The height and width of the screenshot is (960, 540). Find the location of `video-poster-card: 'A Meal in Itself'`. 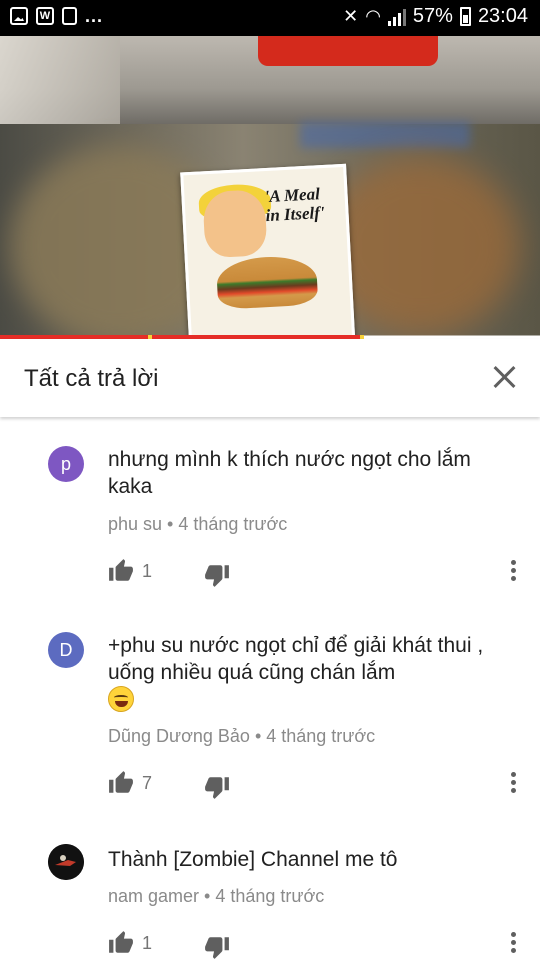

video-poster-card: 'A Meal in Itself' is located at coordinates (269, 249).